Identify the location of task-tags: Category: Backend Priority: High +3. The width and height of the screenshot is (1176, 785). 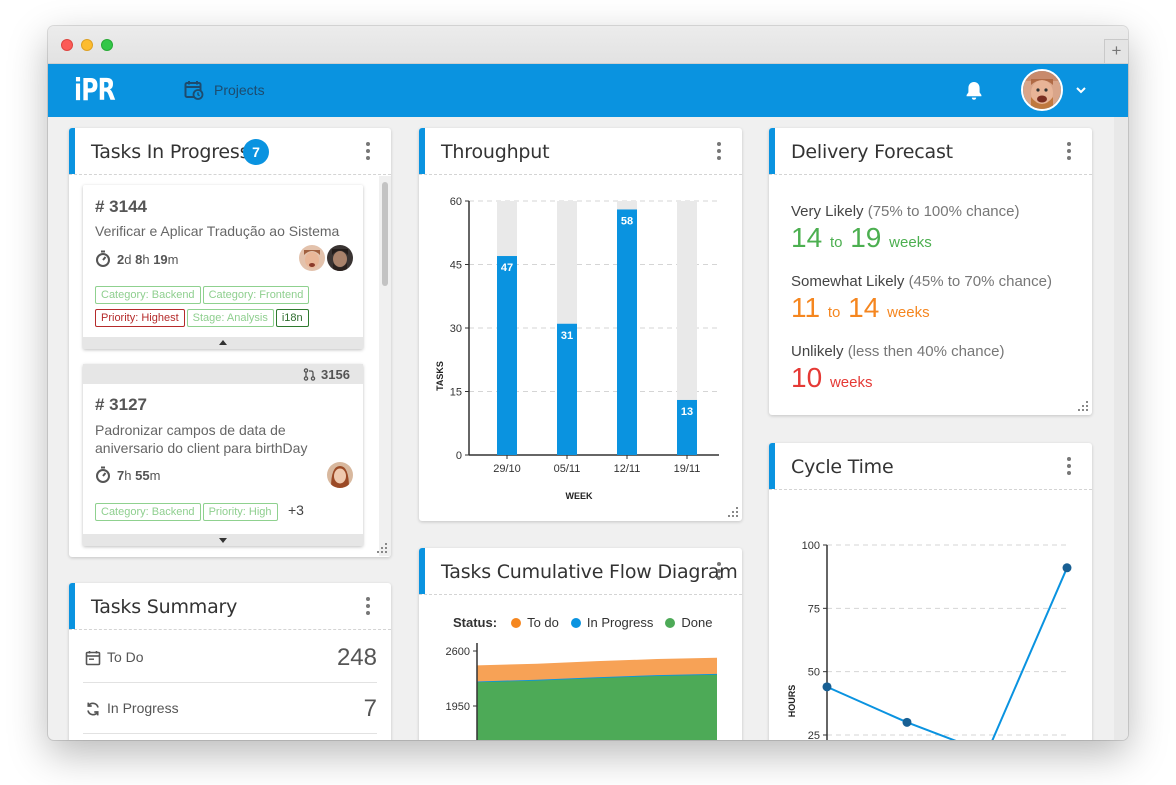
(227, 513).